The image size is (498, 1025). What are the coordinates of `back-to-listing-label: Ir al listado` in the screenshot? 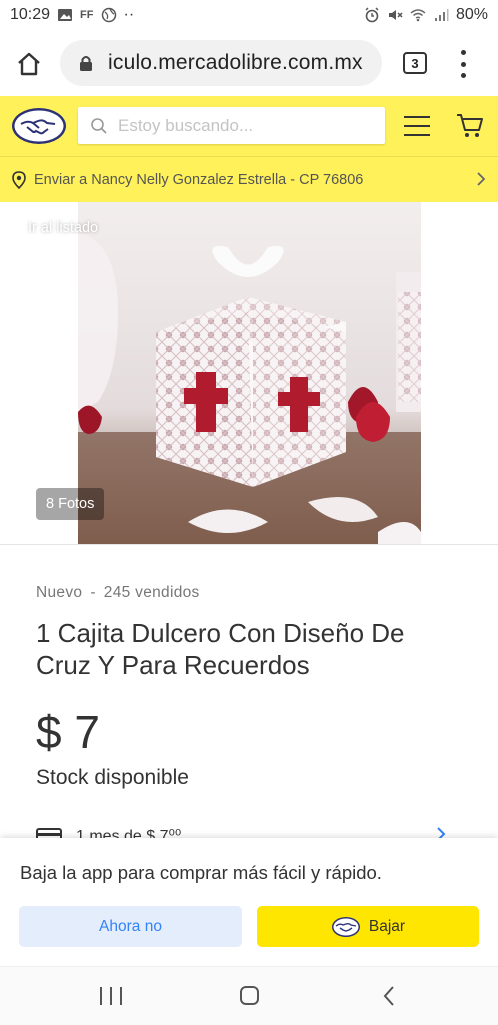 It's located at (63, 228).